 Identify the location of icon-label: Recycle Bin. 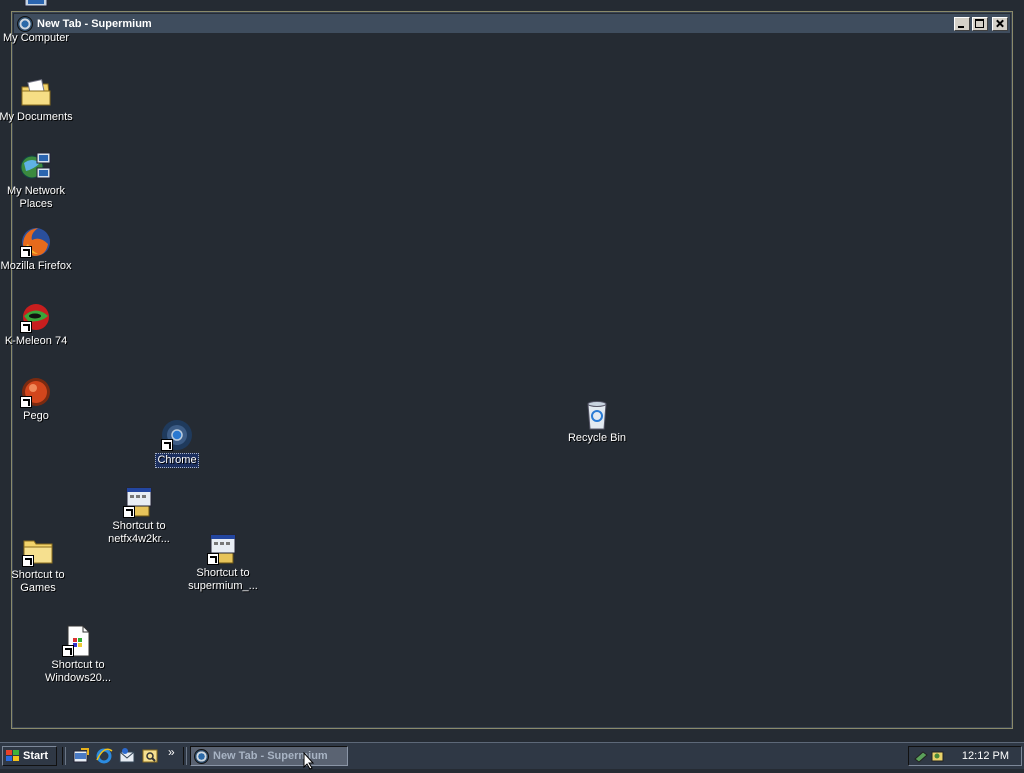
(597, 438).